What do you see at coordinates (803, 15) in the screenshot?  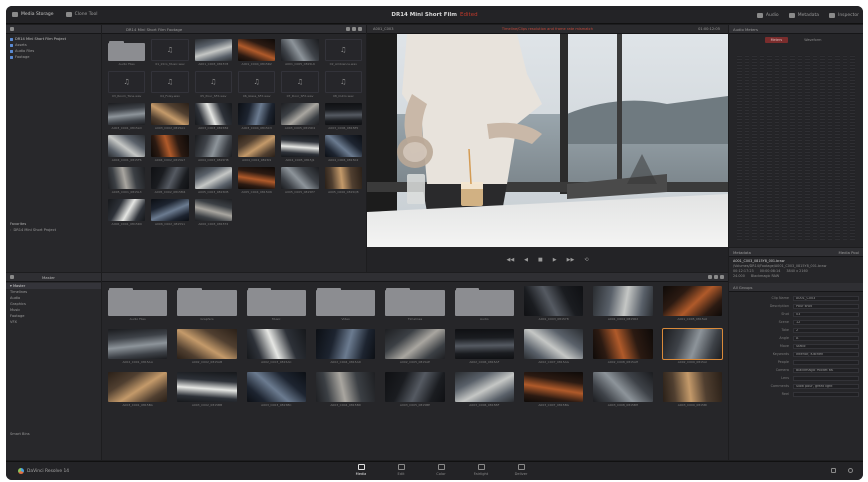 I see `metadata-button: Metadata` at bounding box center [803, 15].